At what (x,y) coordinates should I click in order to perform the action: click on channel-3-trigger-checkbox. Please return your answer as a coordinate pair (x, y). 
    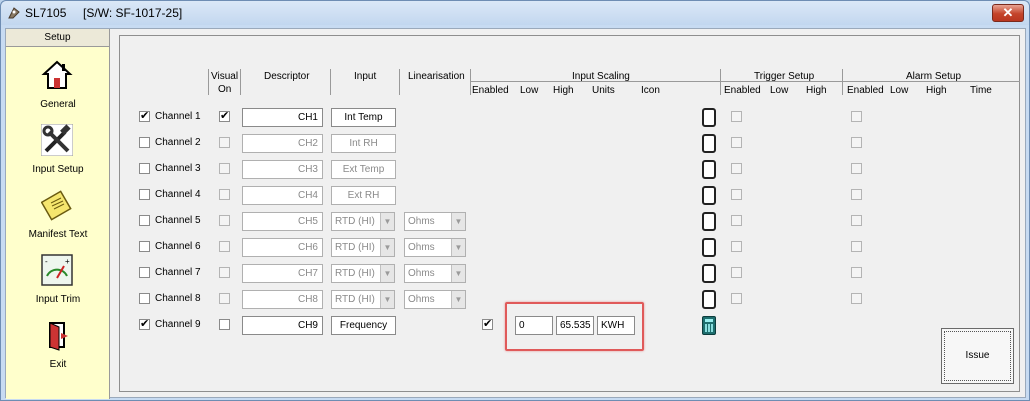
    Looking at the image, I should click on (736, 168).